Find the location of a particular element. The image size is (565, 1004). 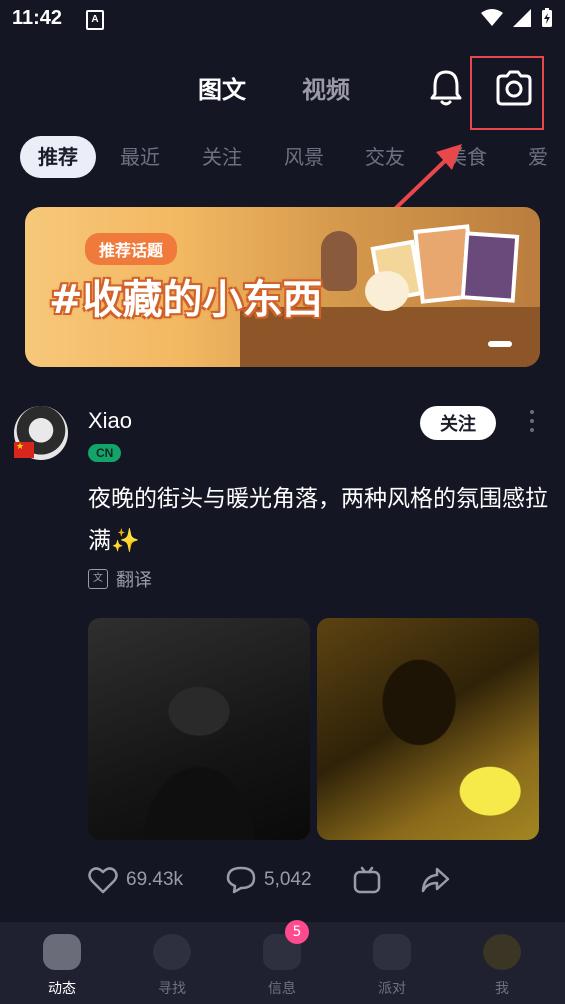

profile-icon is located at coordinates (502, 952).